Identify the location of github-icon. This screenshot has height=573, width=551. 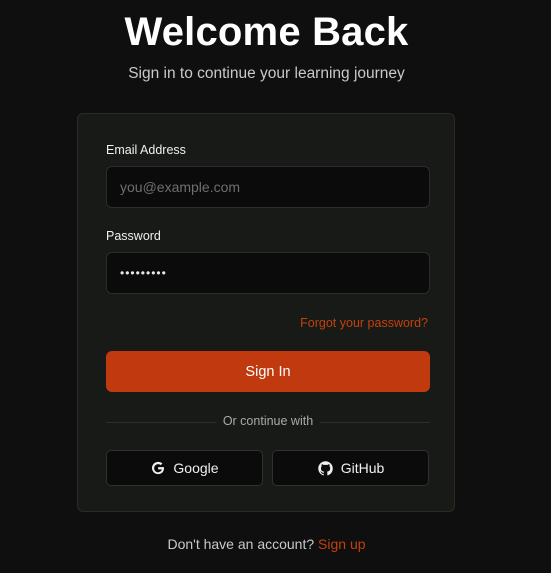
(325, 468).